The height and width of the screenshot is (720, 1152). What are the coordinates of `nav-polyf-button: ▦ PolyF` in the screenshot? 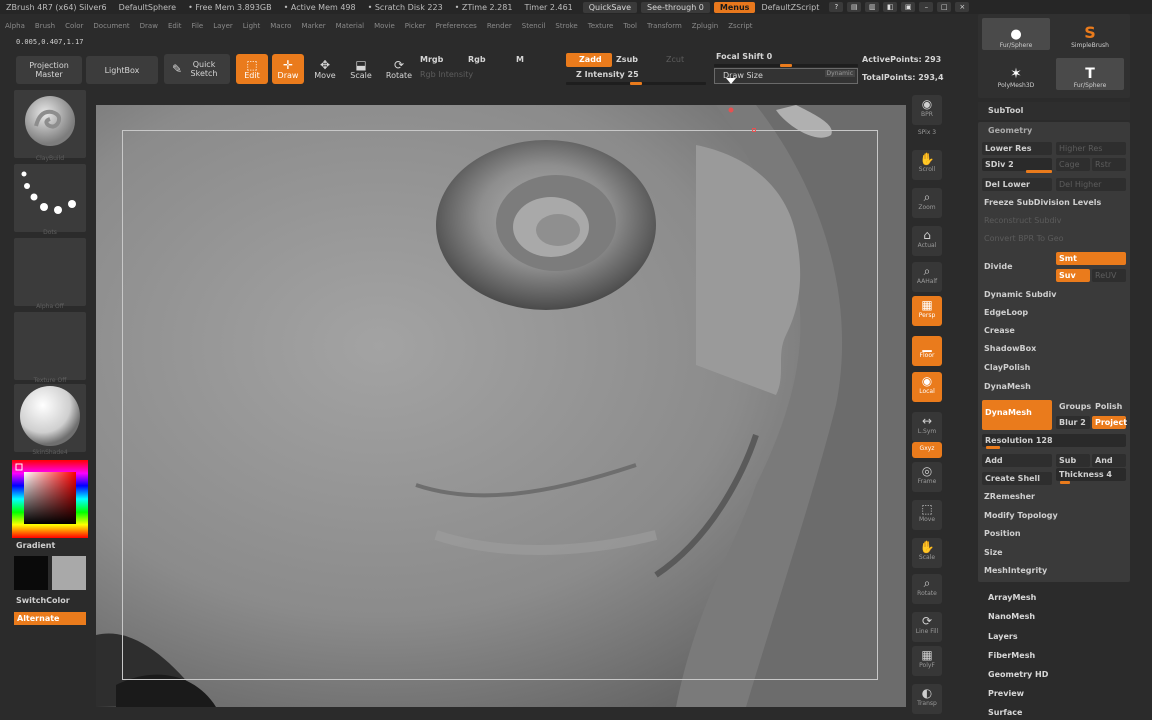 It's located at (927, 661).